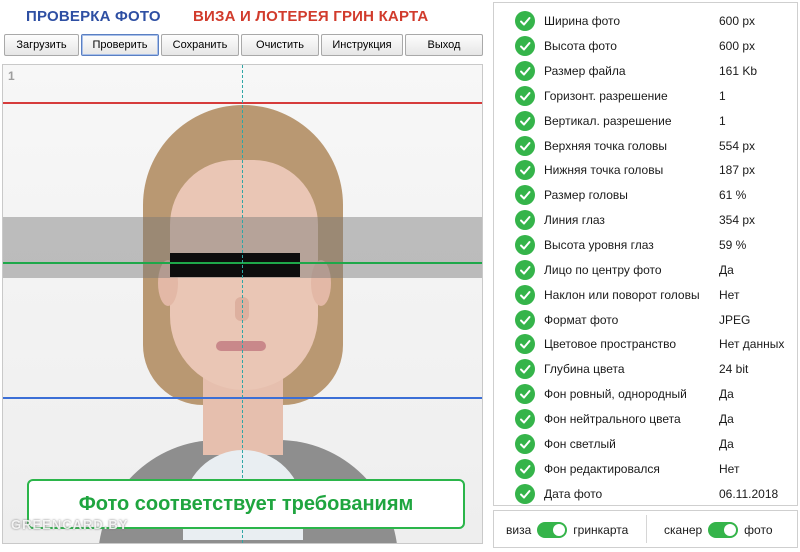 The height and width of the screenshot is (552, 800). What do you see at coordinates (683, 530) in the screenshot?
I see `scanner-label: сканер` at bounding box center [683, 530].